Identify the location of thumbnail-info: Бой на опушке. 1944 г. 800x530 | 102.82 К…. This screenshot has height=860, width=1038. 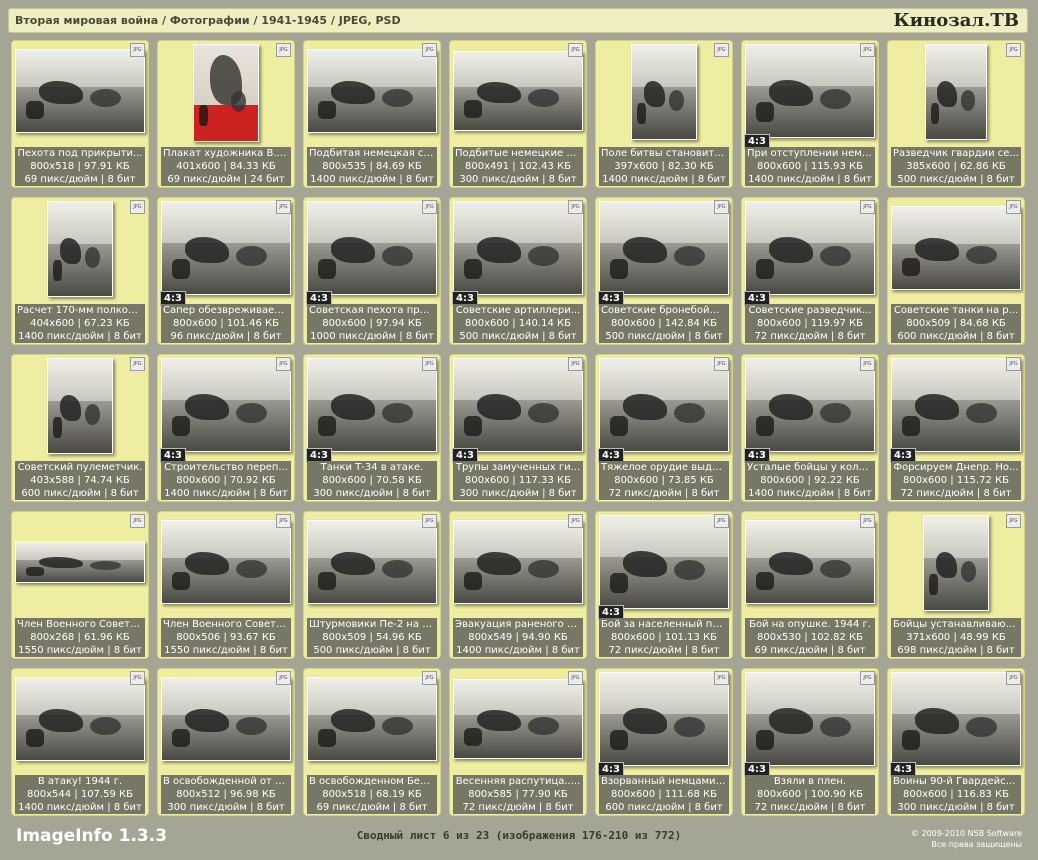
(810, 637).